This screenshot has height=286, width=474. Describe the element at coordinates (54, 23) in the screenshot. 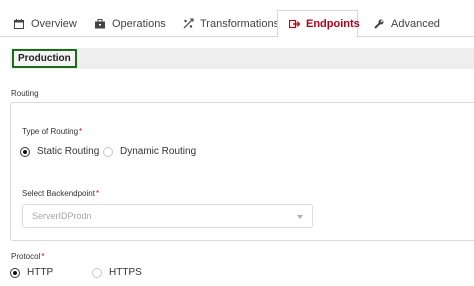

I see `tab-overview-label: Overview` at that location.